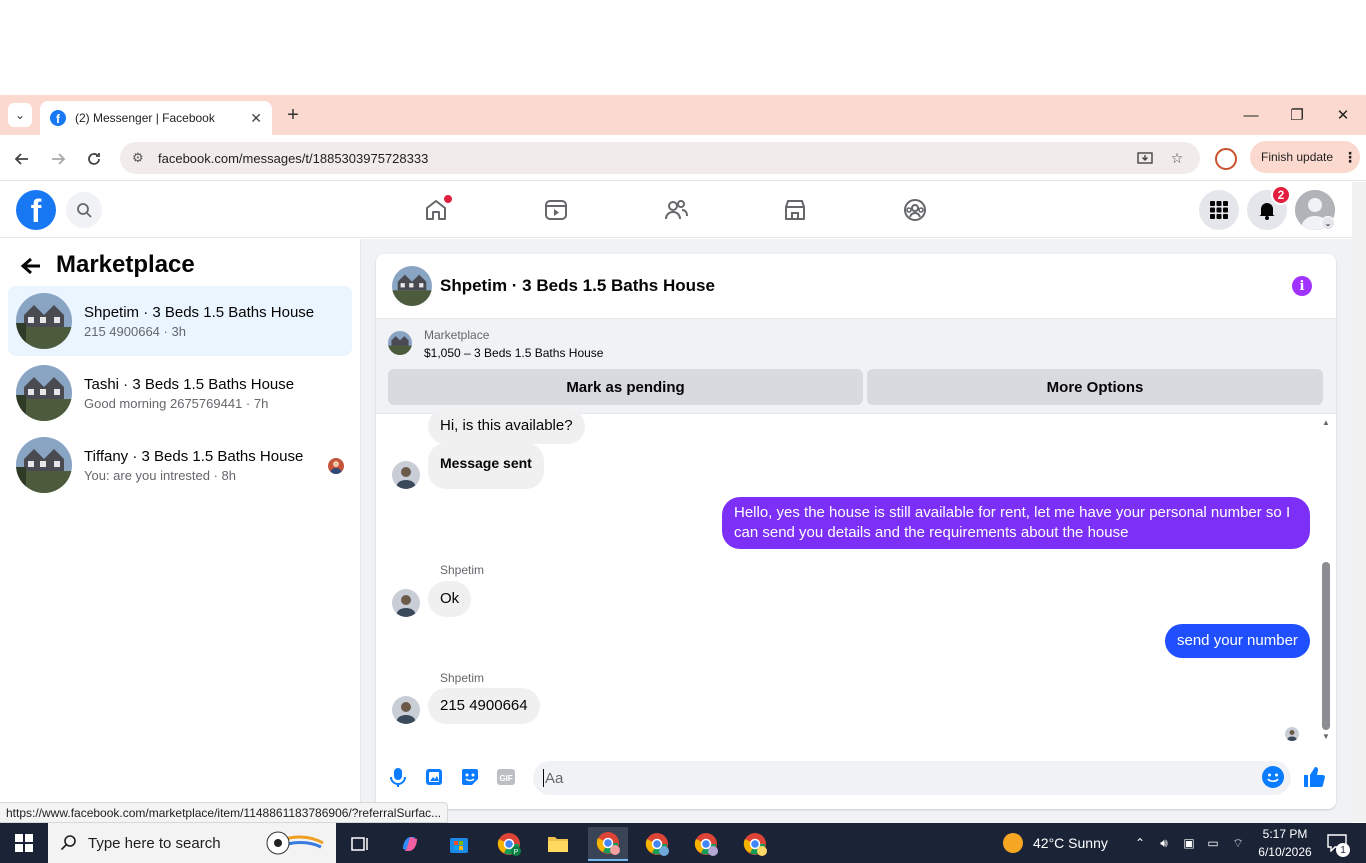 The width and height of the screenshot is (1366, 863). I want to click on minimize-button: —, so click(1251, 115).